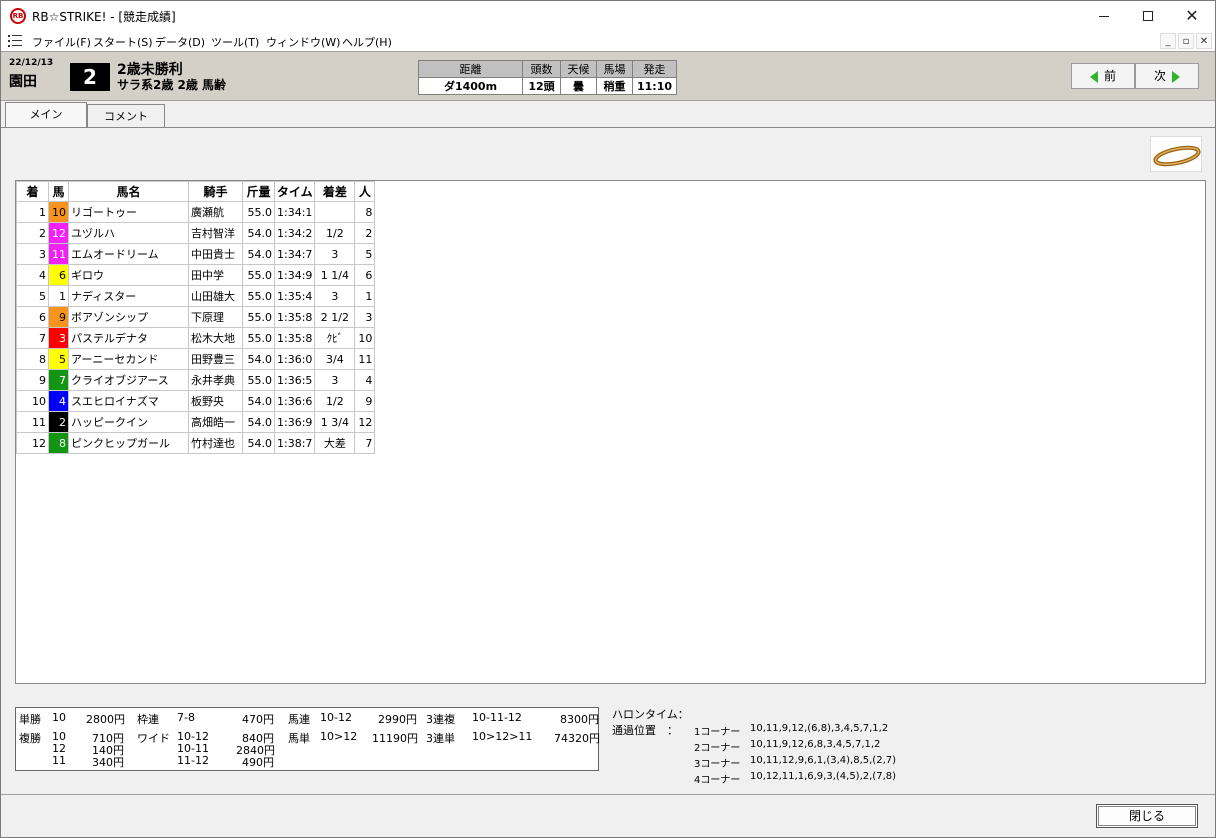 The image size is (1216, 838). Describe the element at coordinates (123, 42) in the screenshot. I see `menu-start: スタート(S)` at that location.